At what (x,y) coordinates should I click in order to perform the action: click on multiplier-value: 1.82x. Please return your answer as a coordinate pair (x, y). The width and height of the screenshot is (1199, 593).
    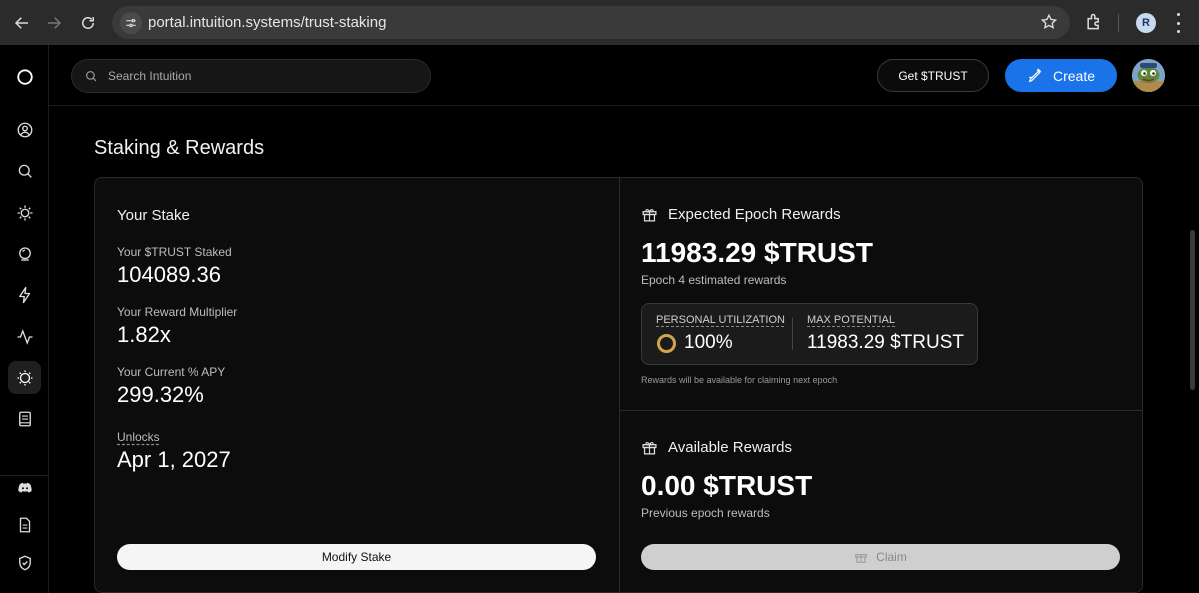
    Looking at the image, I should click on (144, 334).